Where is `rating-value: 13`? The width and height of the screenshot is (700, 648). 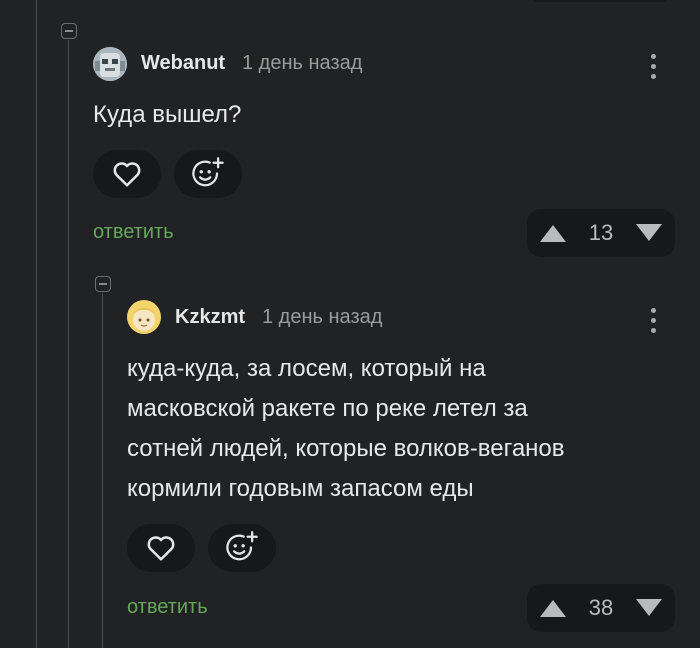 rating-value: 13 is located at coordinates (601, 232).